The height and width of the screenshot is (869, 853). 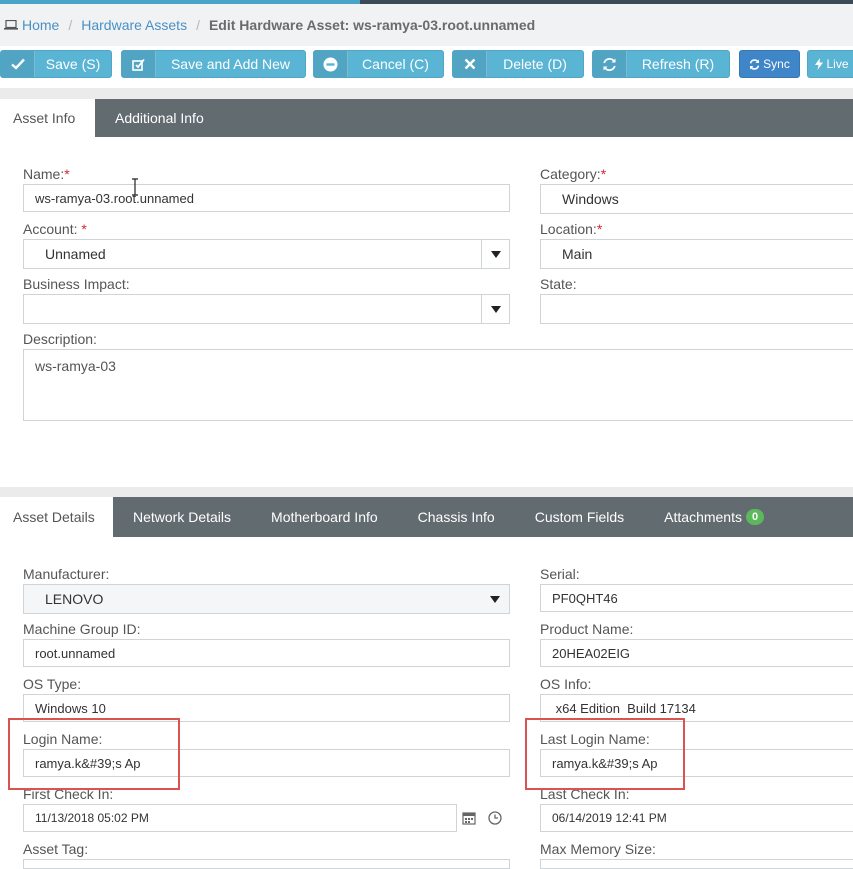 I want to click on save-and-add-new-button: Save and Add New, so click(x=213, y=64).